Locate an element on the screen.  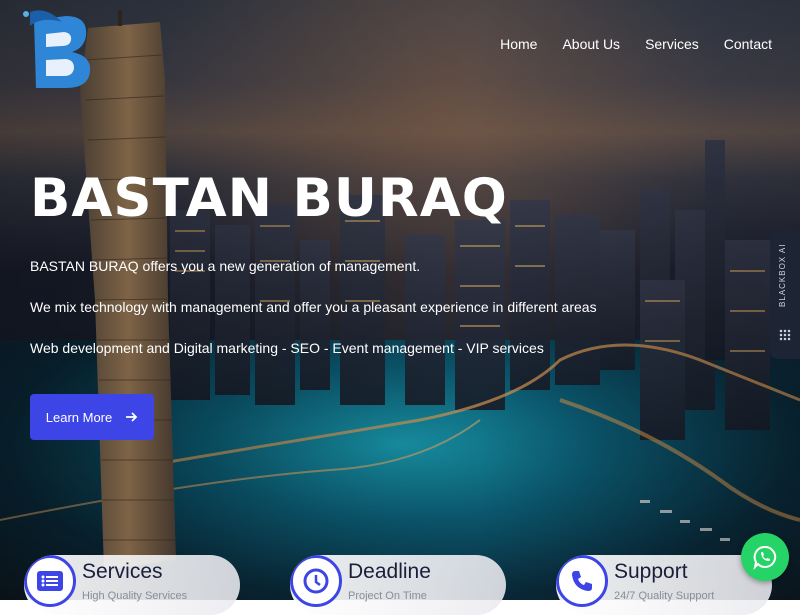
nav-services: Services is located at coordinates (672, 44).